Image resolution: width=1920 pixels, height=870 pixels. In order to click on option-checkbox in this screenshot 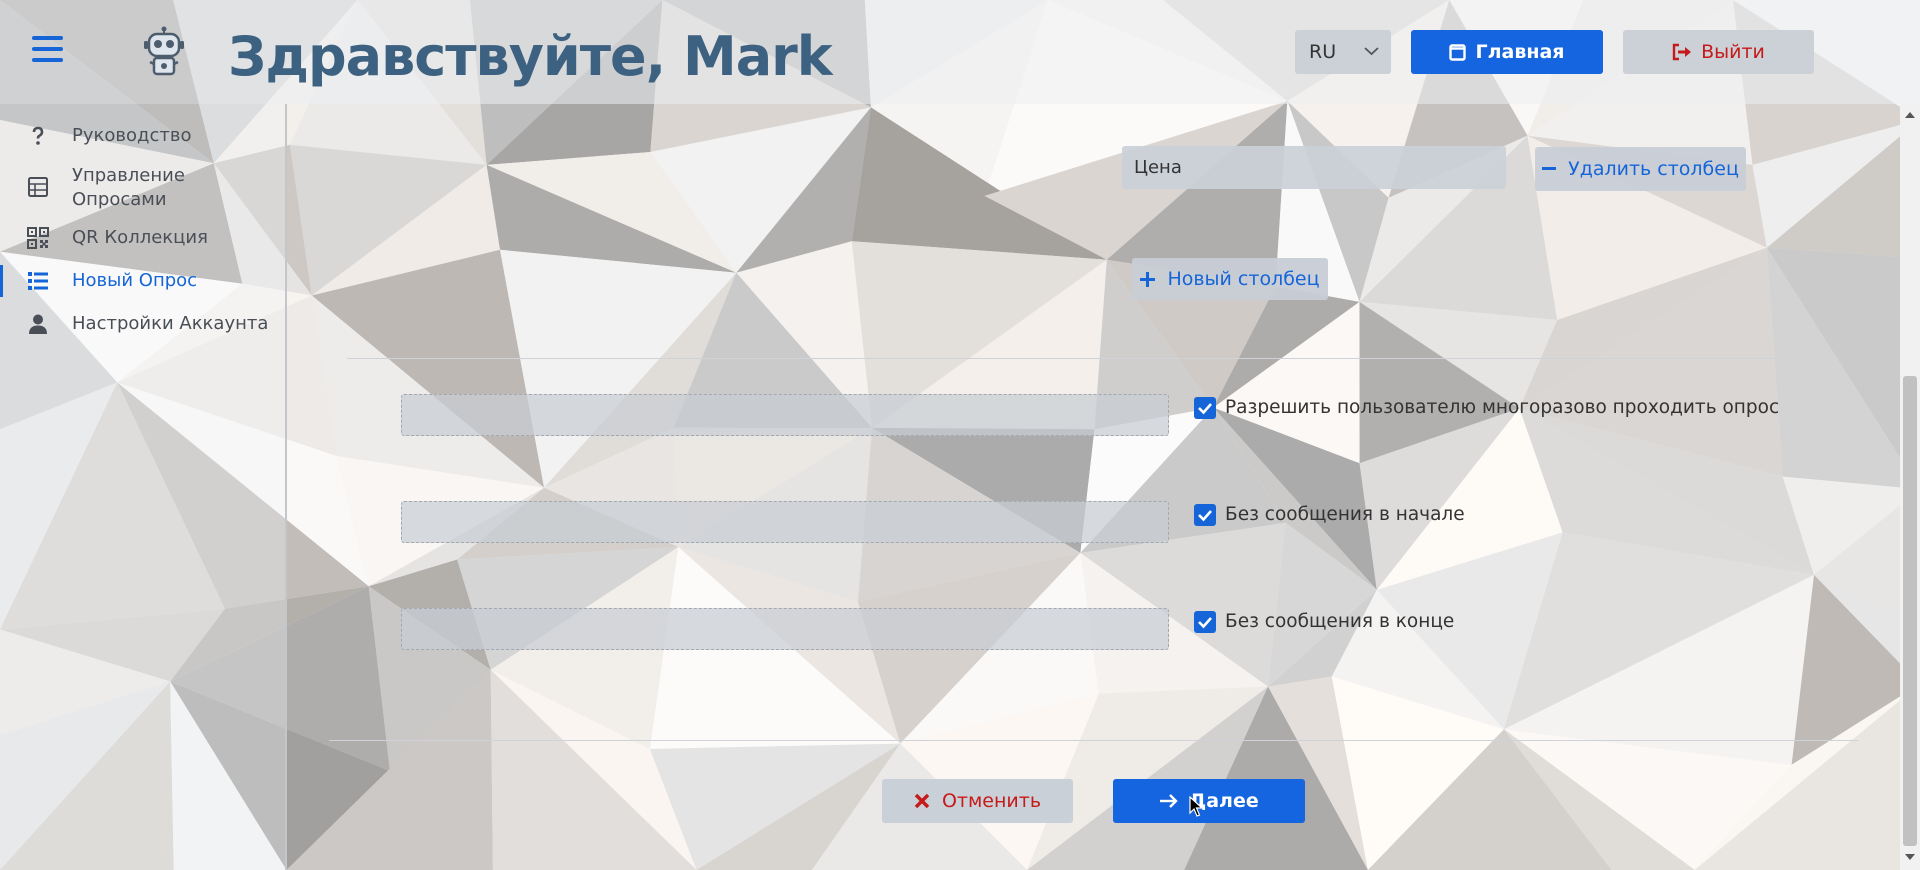, I will do `click(1205, 408)`.